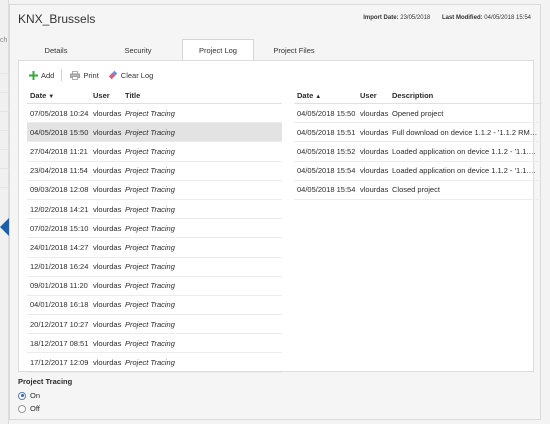 The height and width of the screenshot is (424, 550). What do you see at coordinates (35, 408) in the screenshot?
I see `tracing-off-label: Off` at bounding box center [35, 408].